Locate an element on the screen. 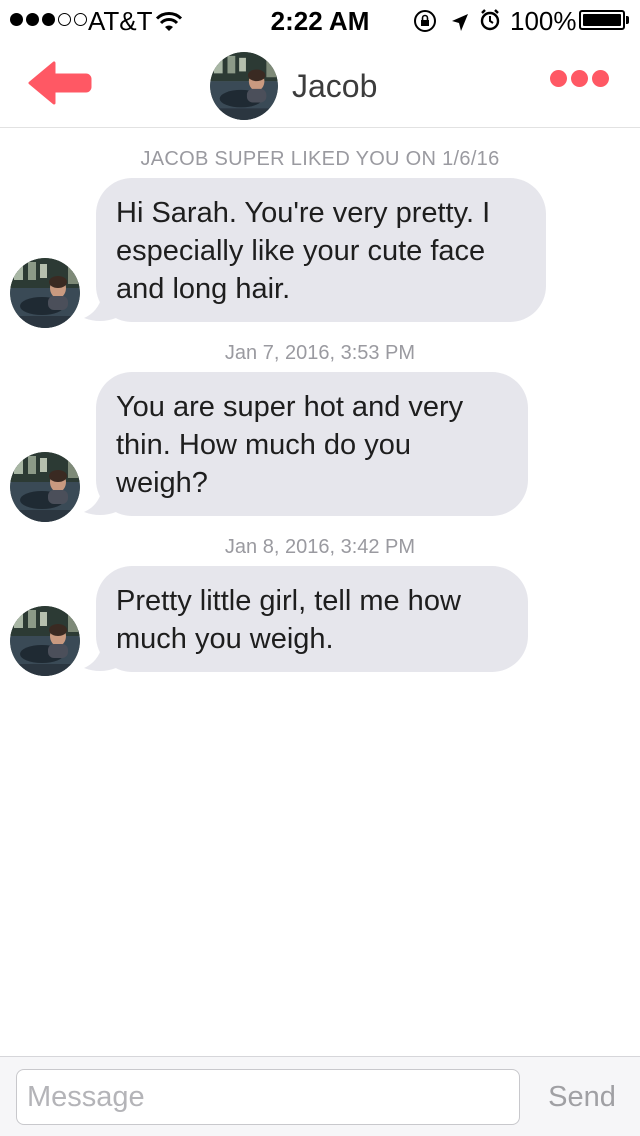 The image size is (640, 1136). status-bar: AT&T 2:22 AM 100% is located at coordinates (320, 20).